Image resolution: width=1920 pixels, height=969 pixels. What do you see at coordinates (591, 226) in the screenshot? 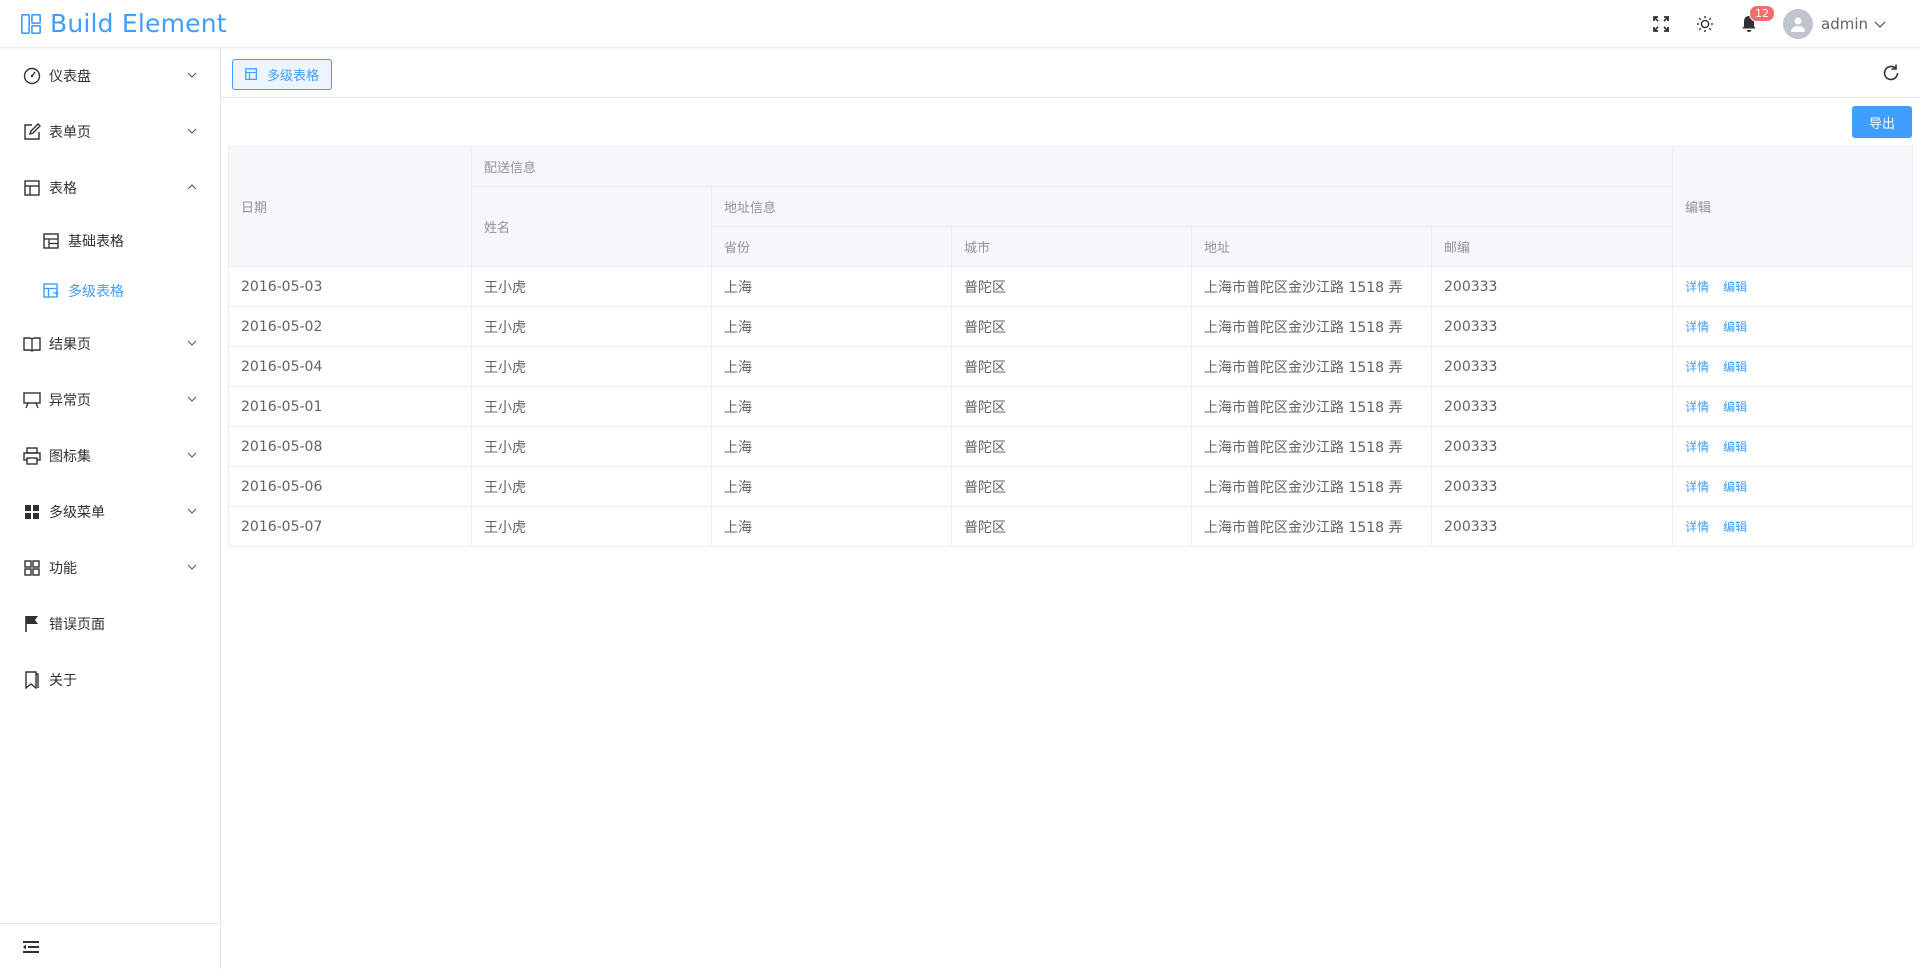
I see `col-header-name: 姓名` at bounding box center [591, 226].